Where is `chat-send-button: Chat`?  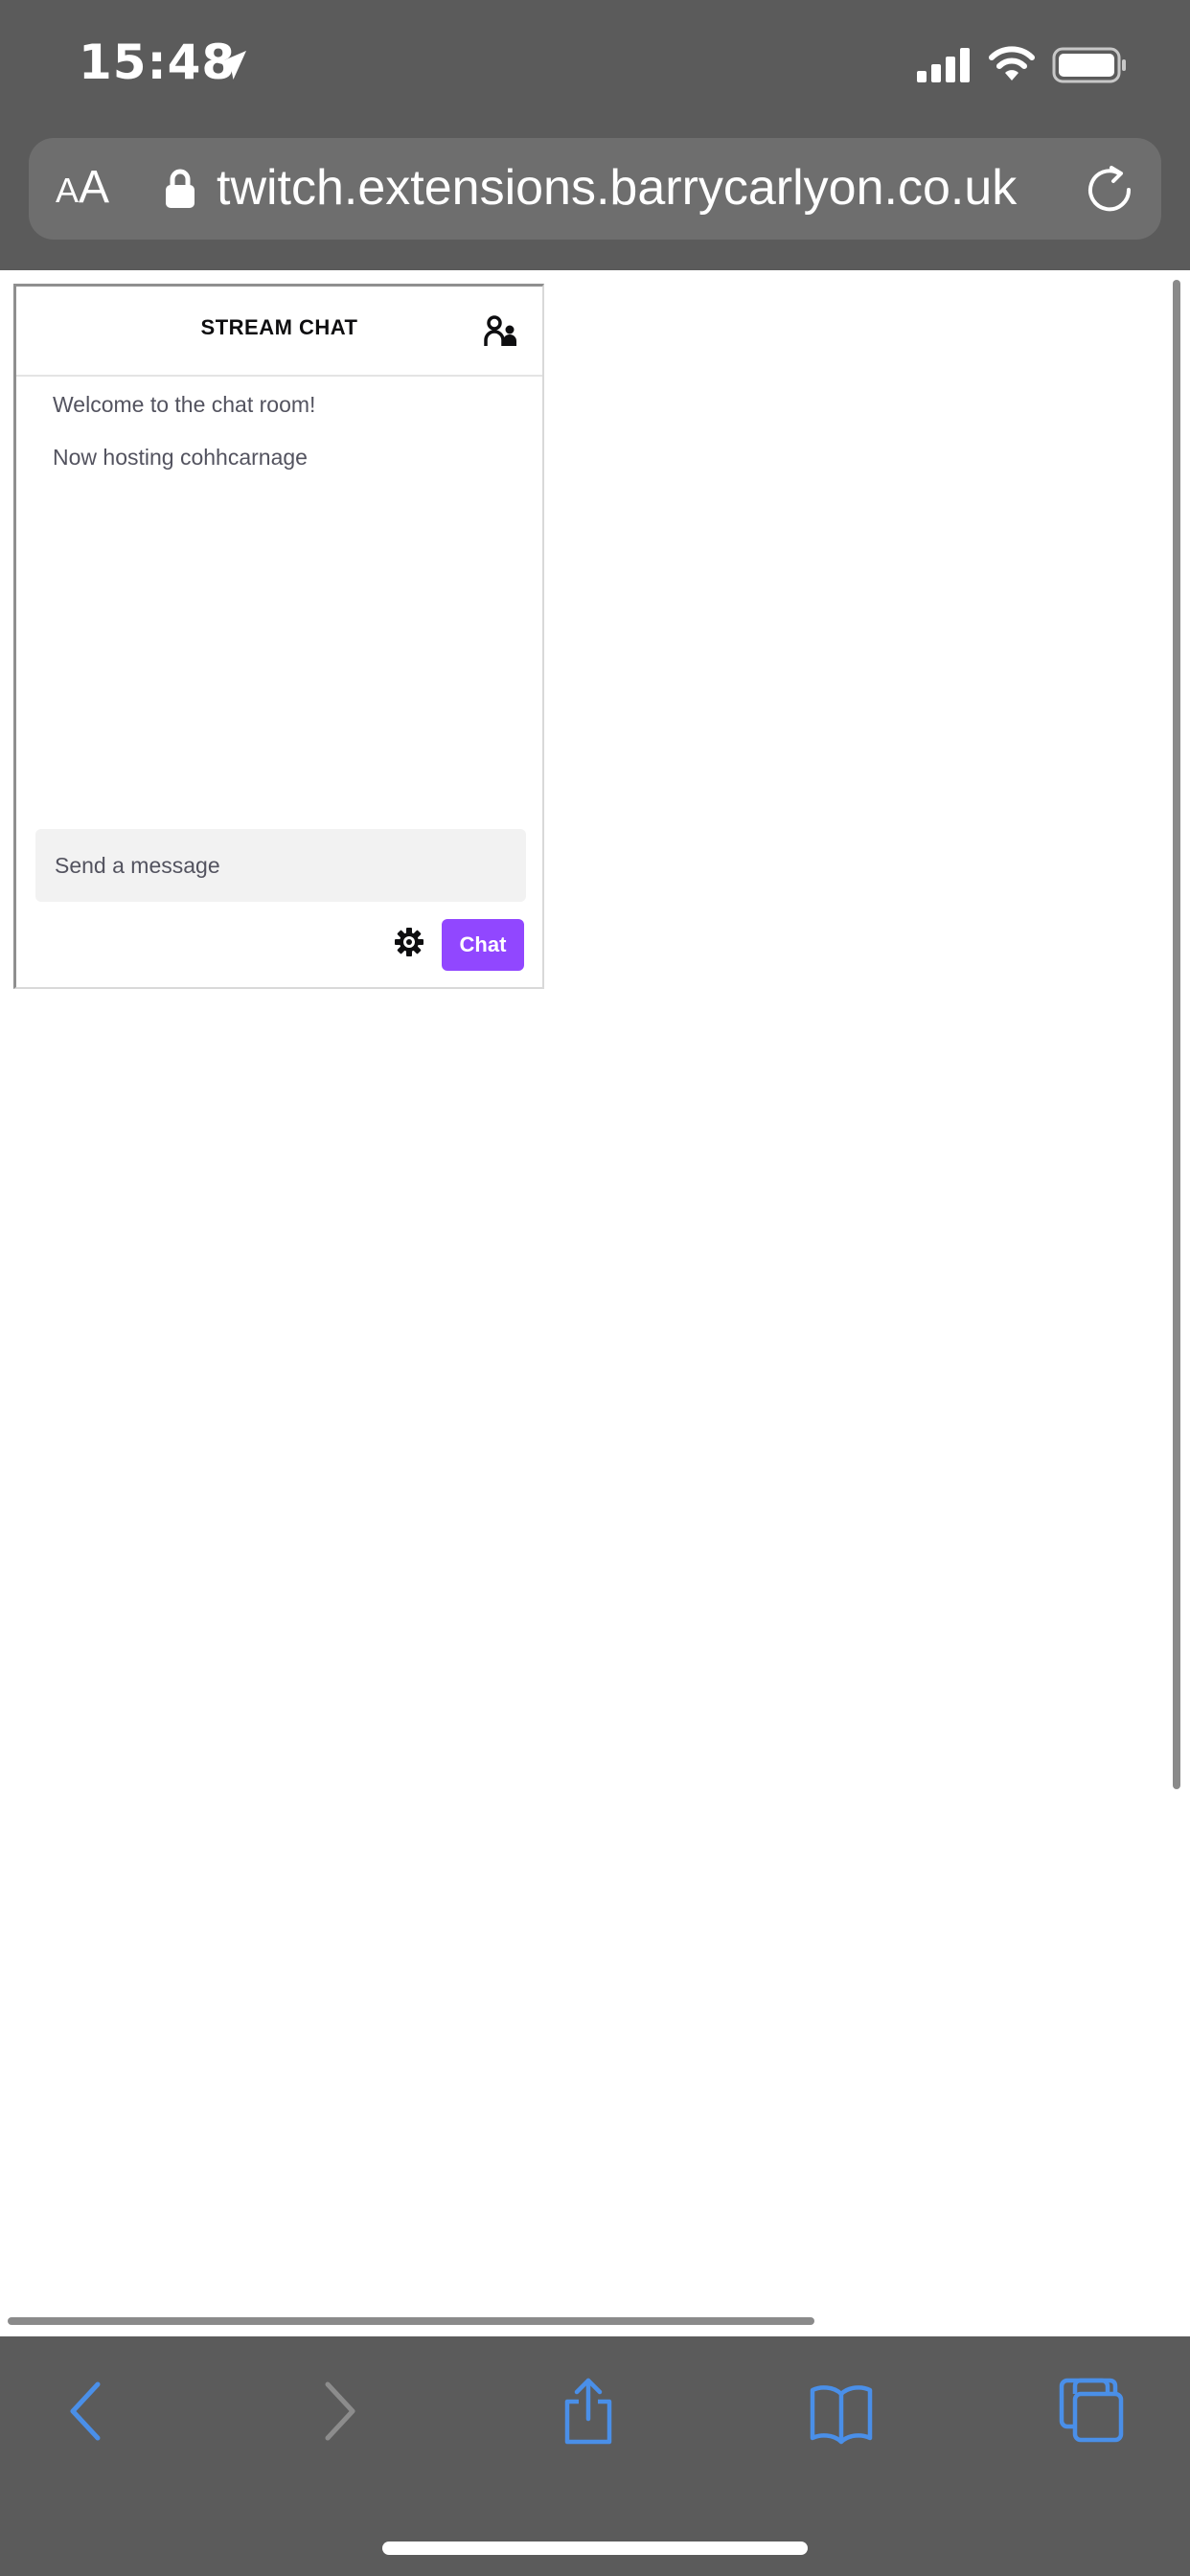
chat-send-button: Chat is located at coordinates (483, 945).